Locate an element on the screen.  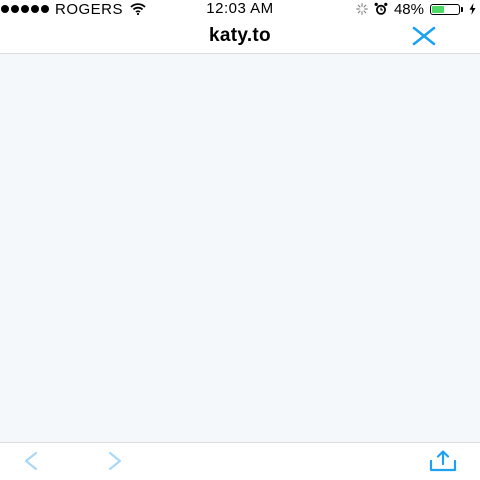
close-icon is located at coordinates (424, 36).